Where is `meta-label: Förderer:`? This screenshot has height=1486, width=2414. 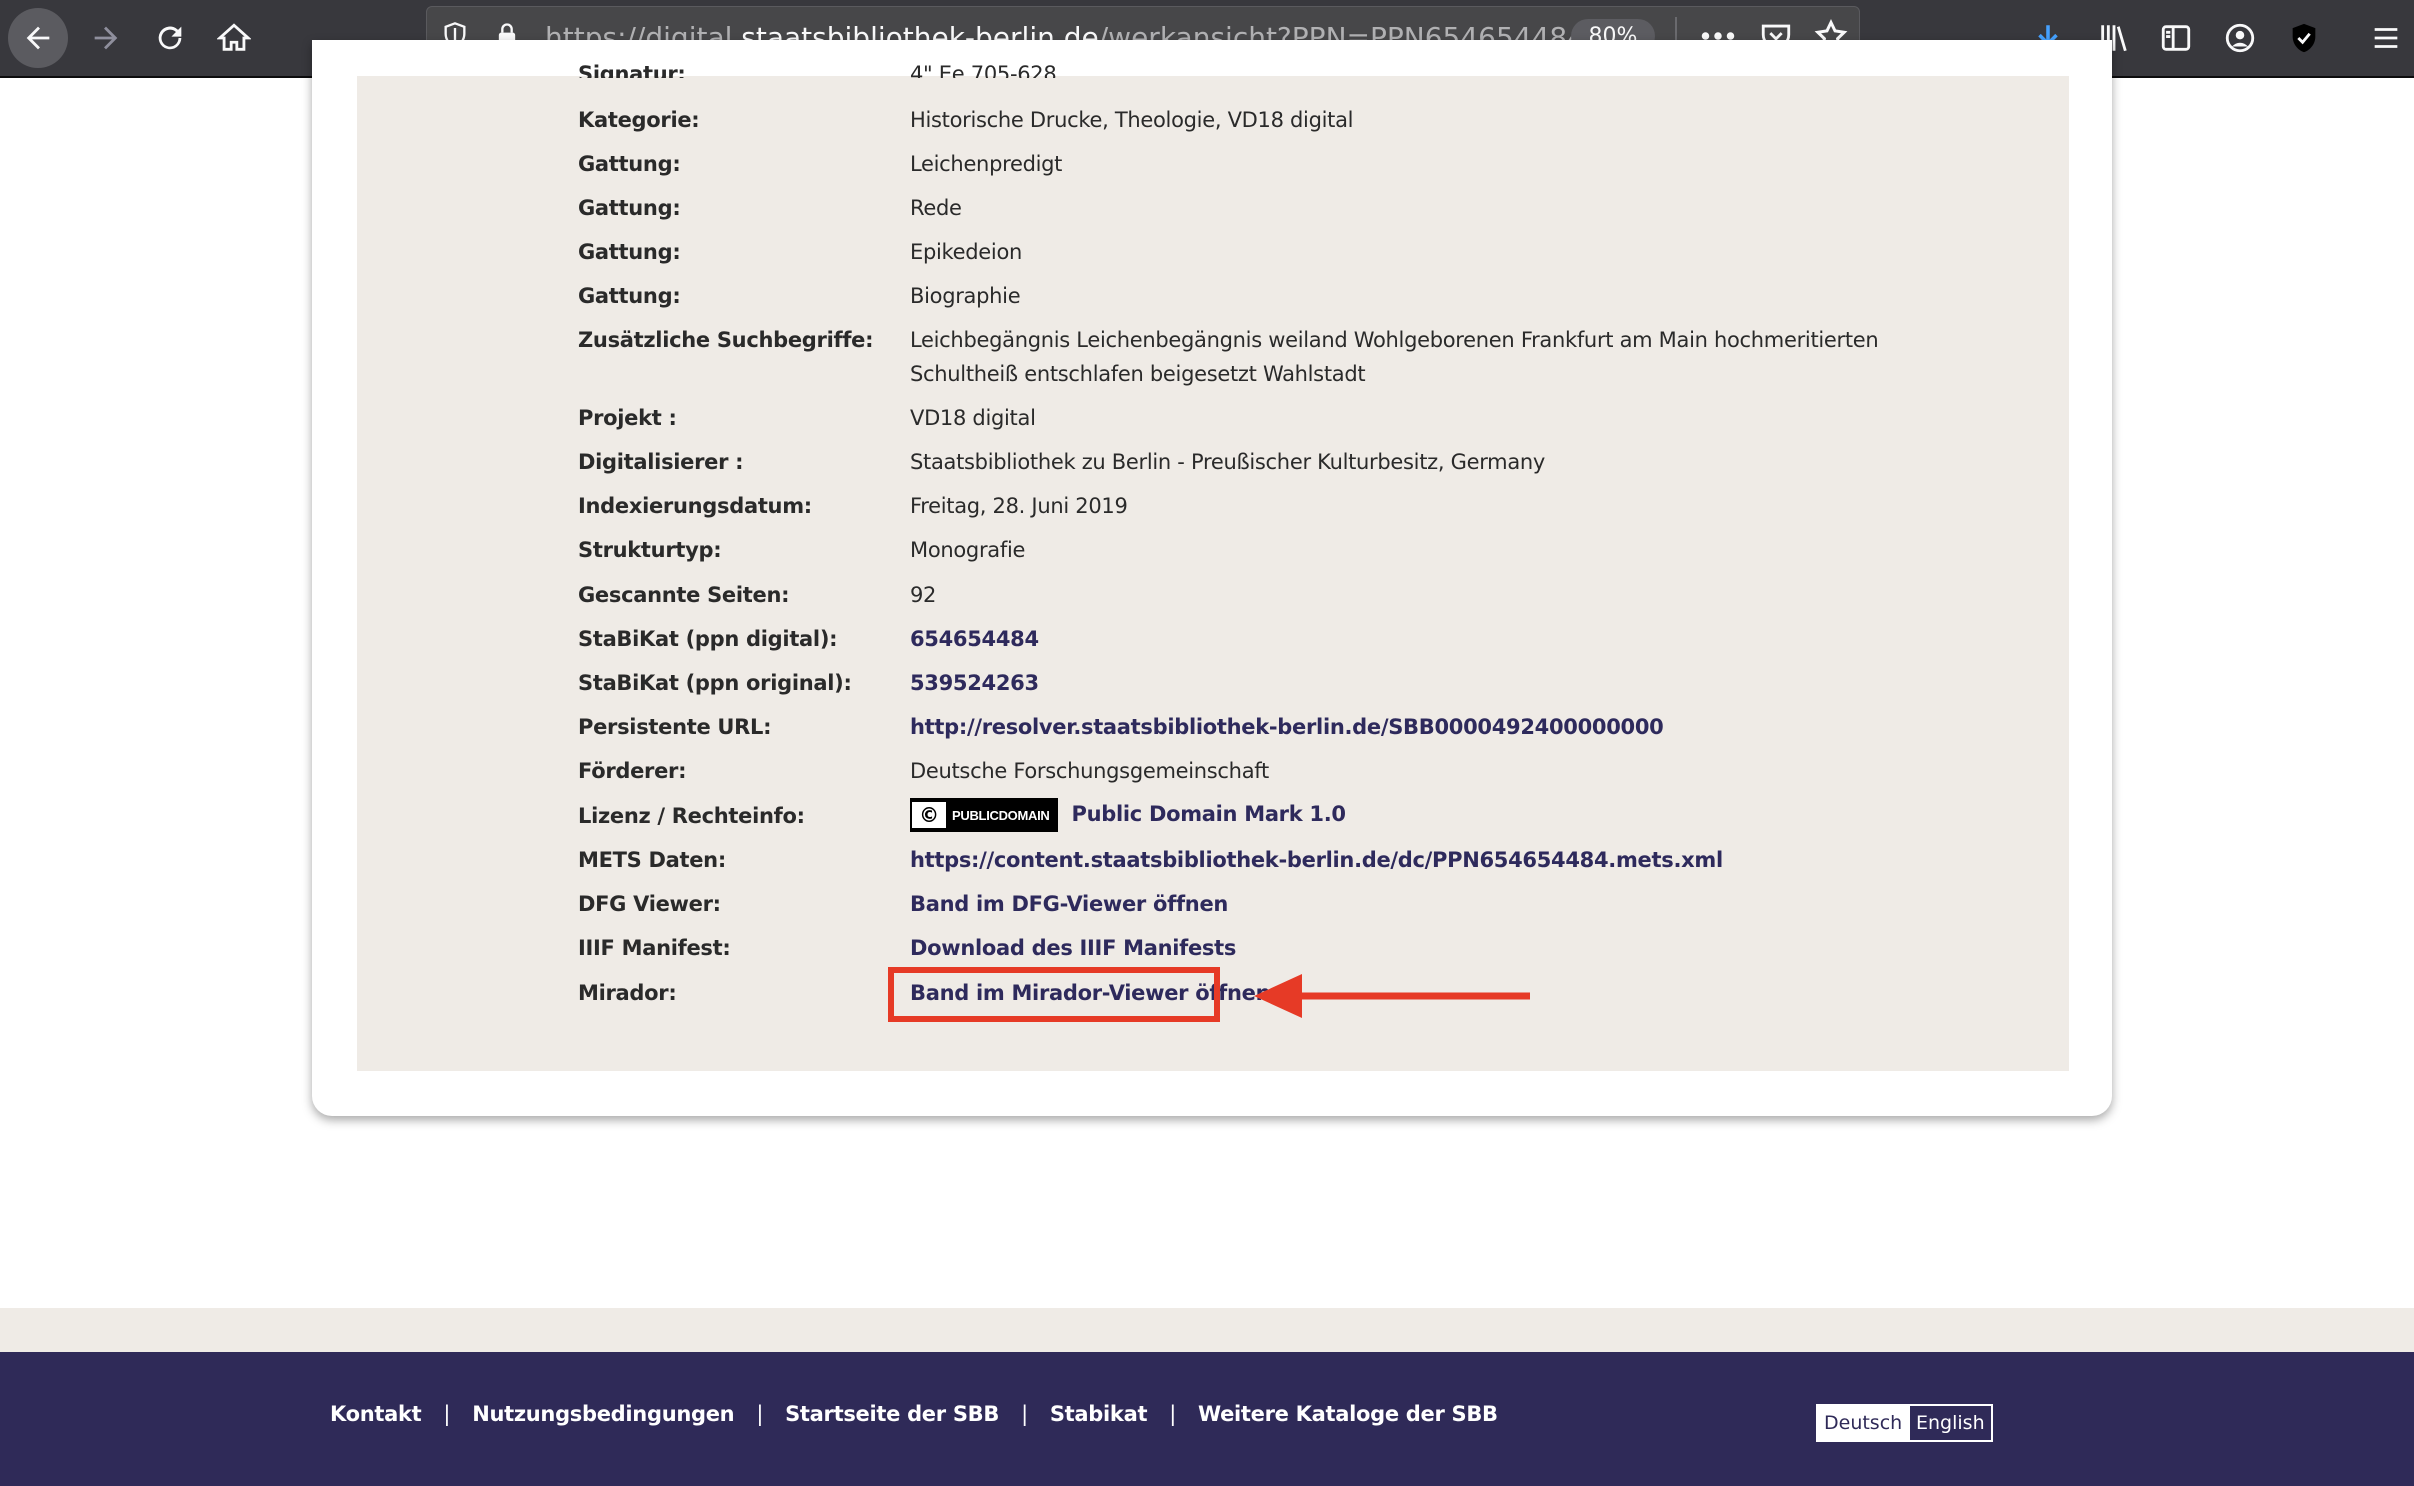
meta-label: Förderer: is located at coordinates (632, 771).